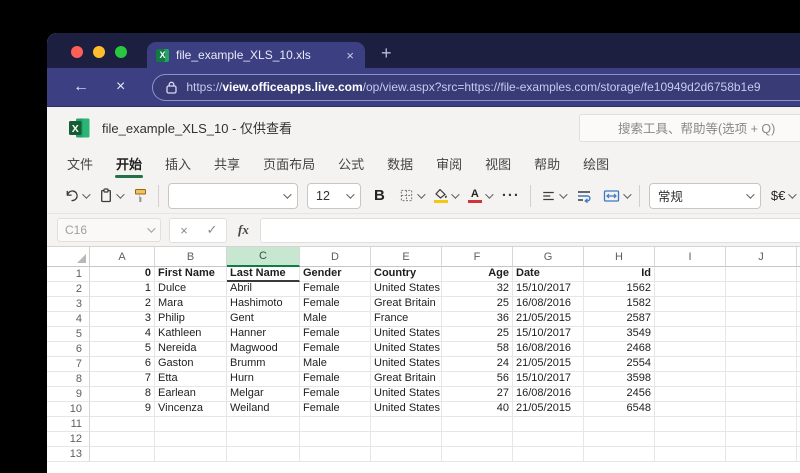 This screenshot has height=473, width=800. Describe the element at coordinates (548, 334) in the screenshot. I see `cell-G5: 15/10/2017` at that location.